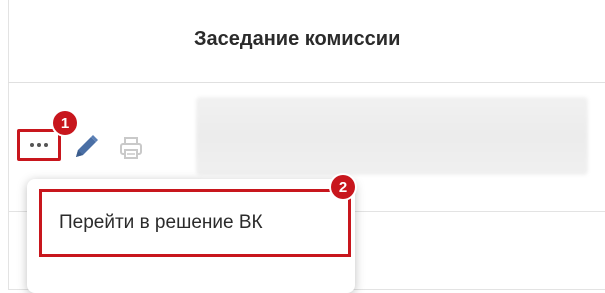 The height and width of the screenshot is (293, 605). I want to click on menu-item-go-to-vk-decision: Перейти в решение ВК, so click(195, 223).